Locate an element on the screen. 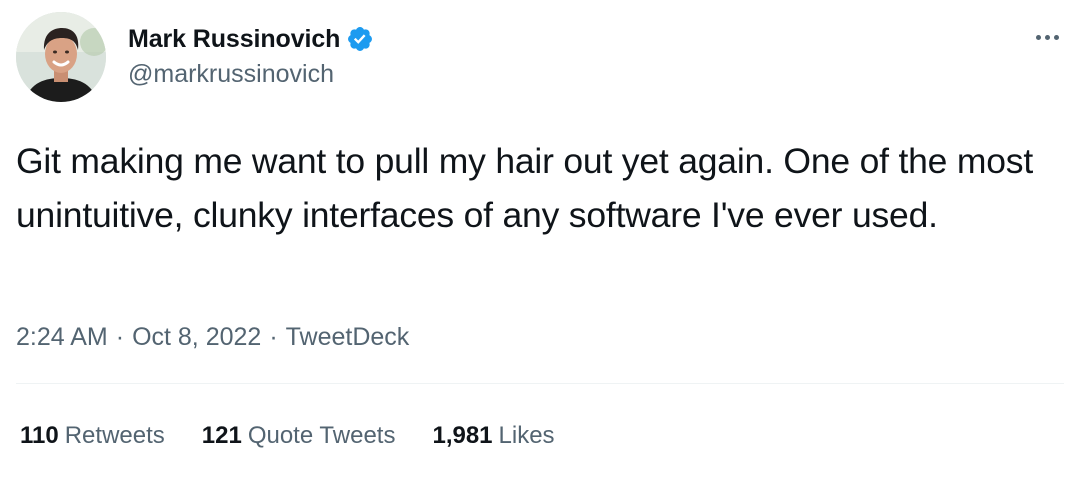 The width and height of the screenshot is (1080, 478). retweets-stat: 110 Retweets is located at coordinates (92, 436).